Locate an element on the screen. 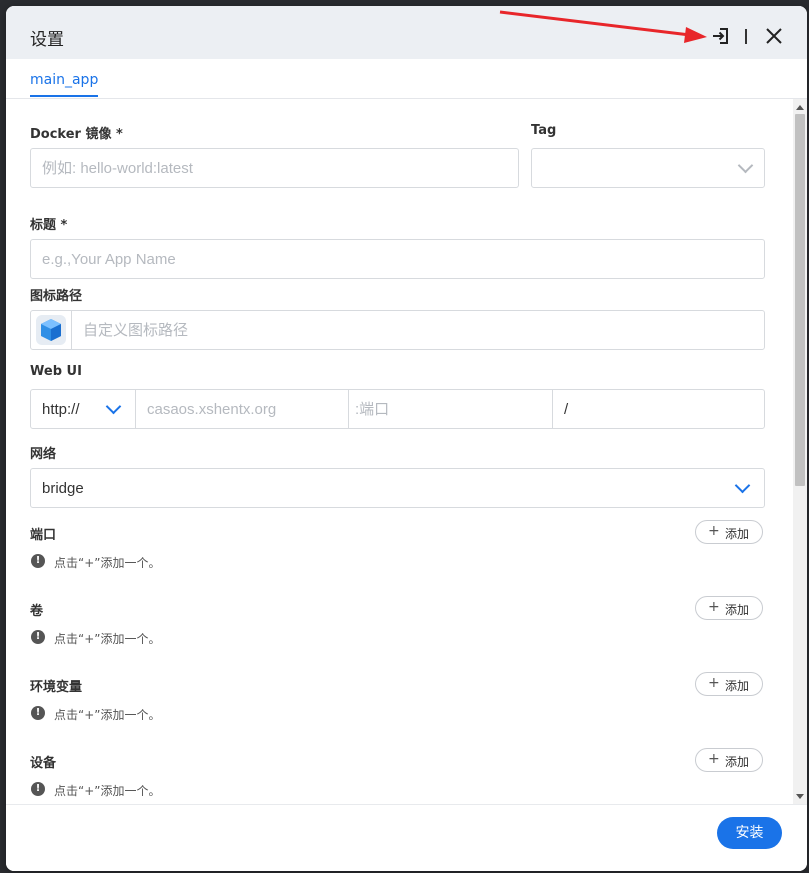 The width and height of the screenshot is (809, 873). title-input is located at coordinates (397, 259).